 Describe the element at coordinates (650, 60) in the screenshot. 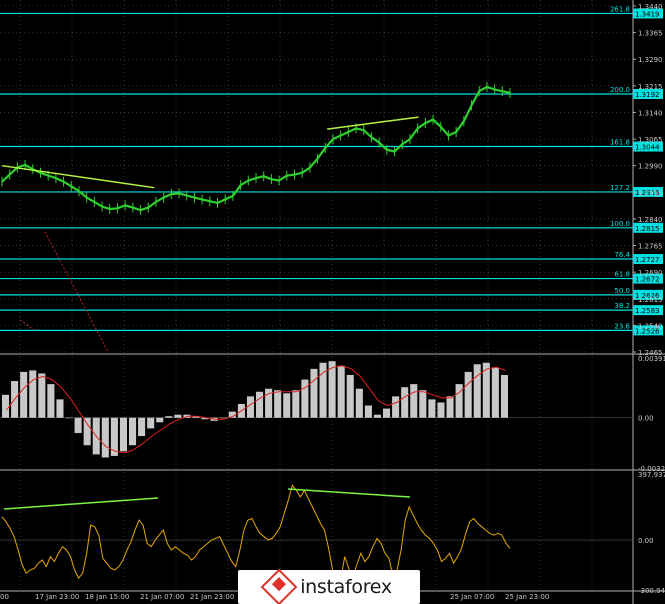

I see `price-tick-label: 1.3290` at that location.